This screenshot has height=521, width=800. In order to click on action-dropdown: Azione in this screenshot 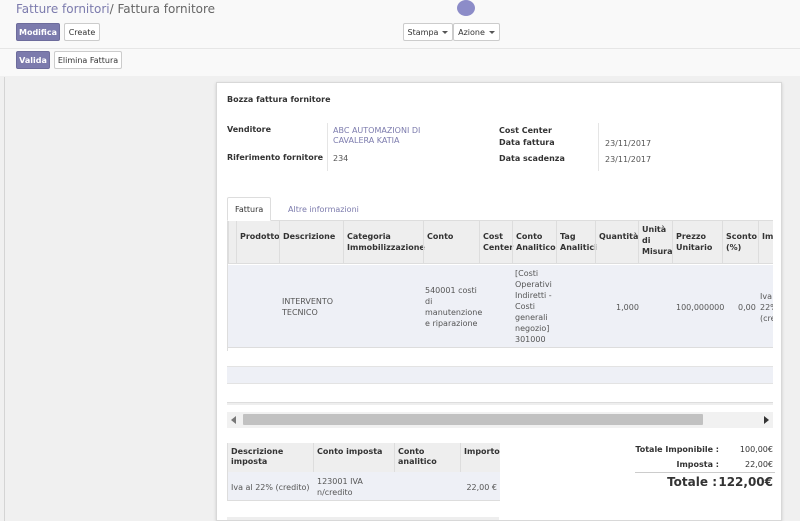, I will do `click(476, 32)`.